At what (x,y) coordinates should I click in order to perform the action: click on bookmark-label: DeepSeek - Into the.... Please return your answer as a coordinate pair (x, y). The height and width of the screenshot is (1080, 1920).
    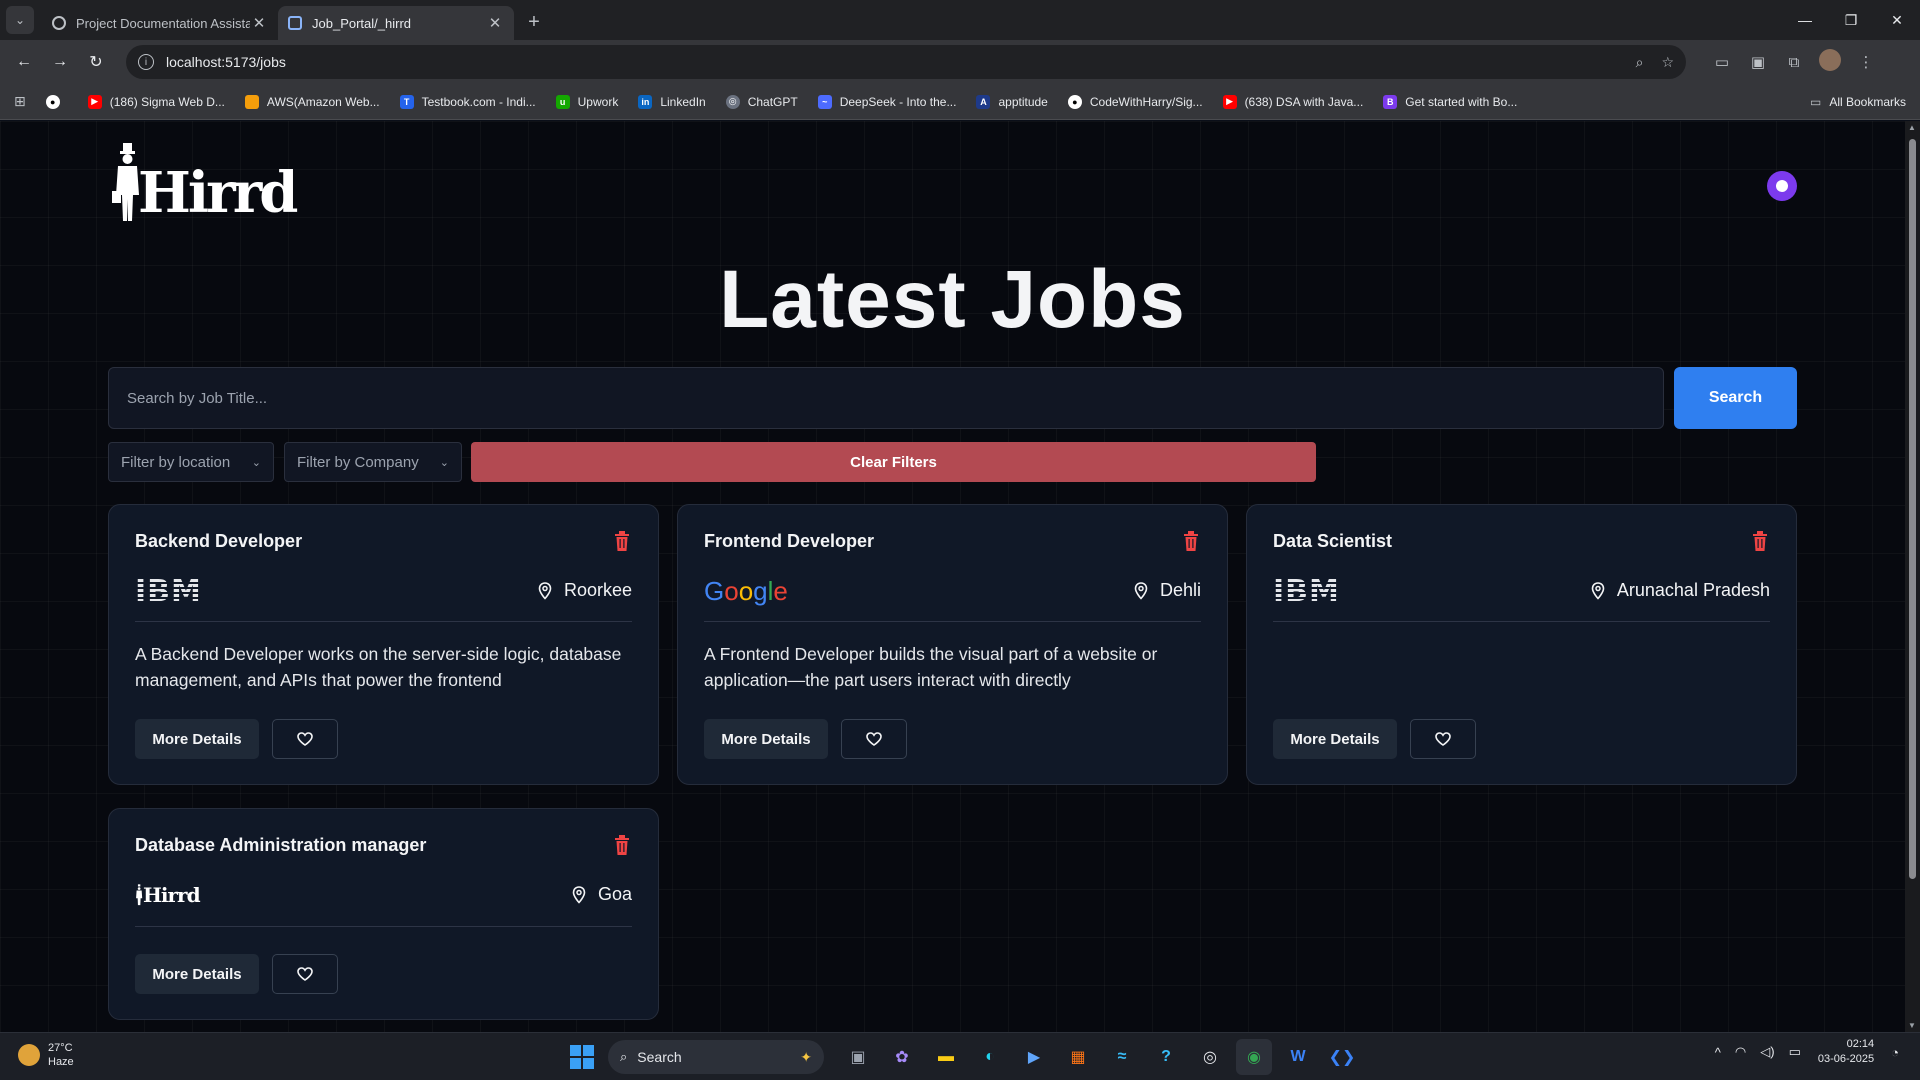
    Looking at the image, I should click on (898, 101).